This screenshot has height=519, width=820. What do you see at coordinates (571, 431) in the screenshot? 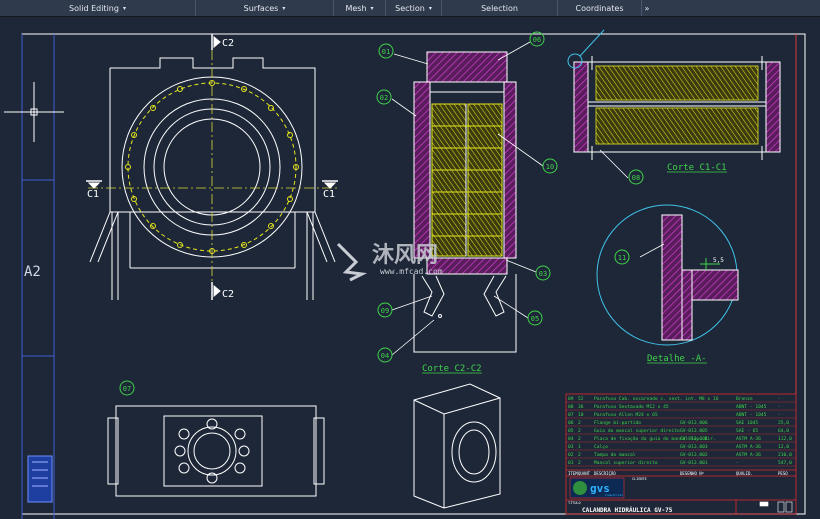
I see `bom-cell: 05` at bounding box center [571, 431].